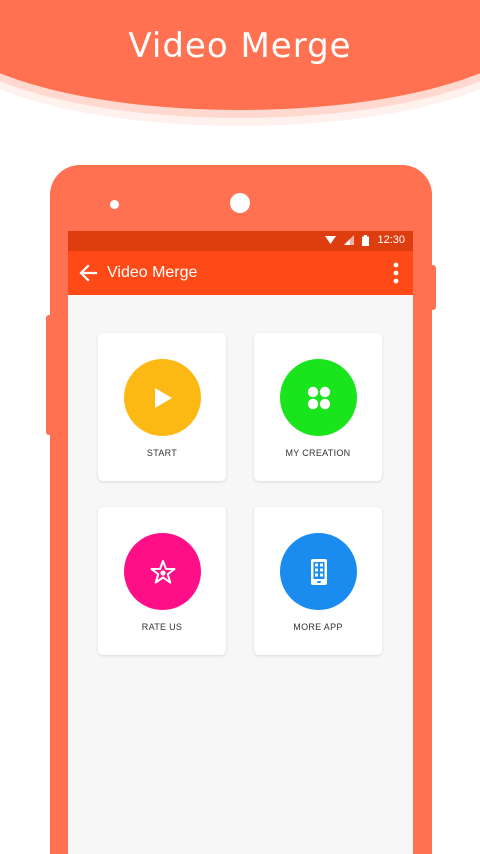 This screenshot has height=854, width=480. I want to click on play-icon, so click(163, 397).